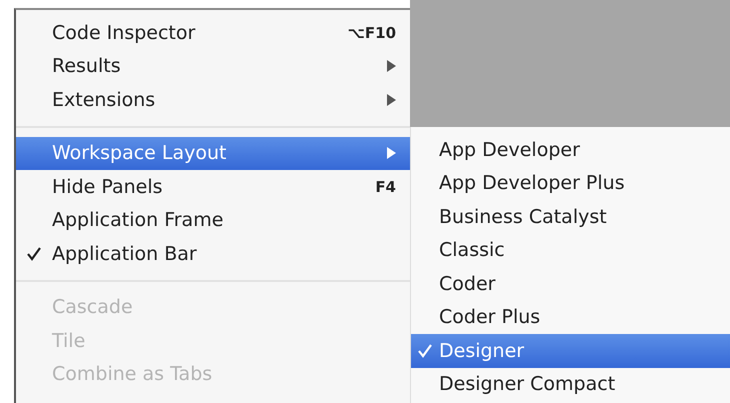 The height and width of the screenshot is (403, 730). I want to click on menu-item: Hide Panels F4, so click(213, 187).